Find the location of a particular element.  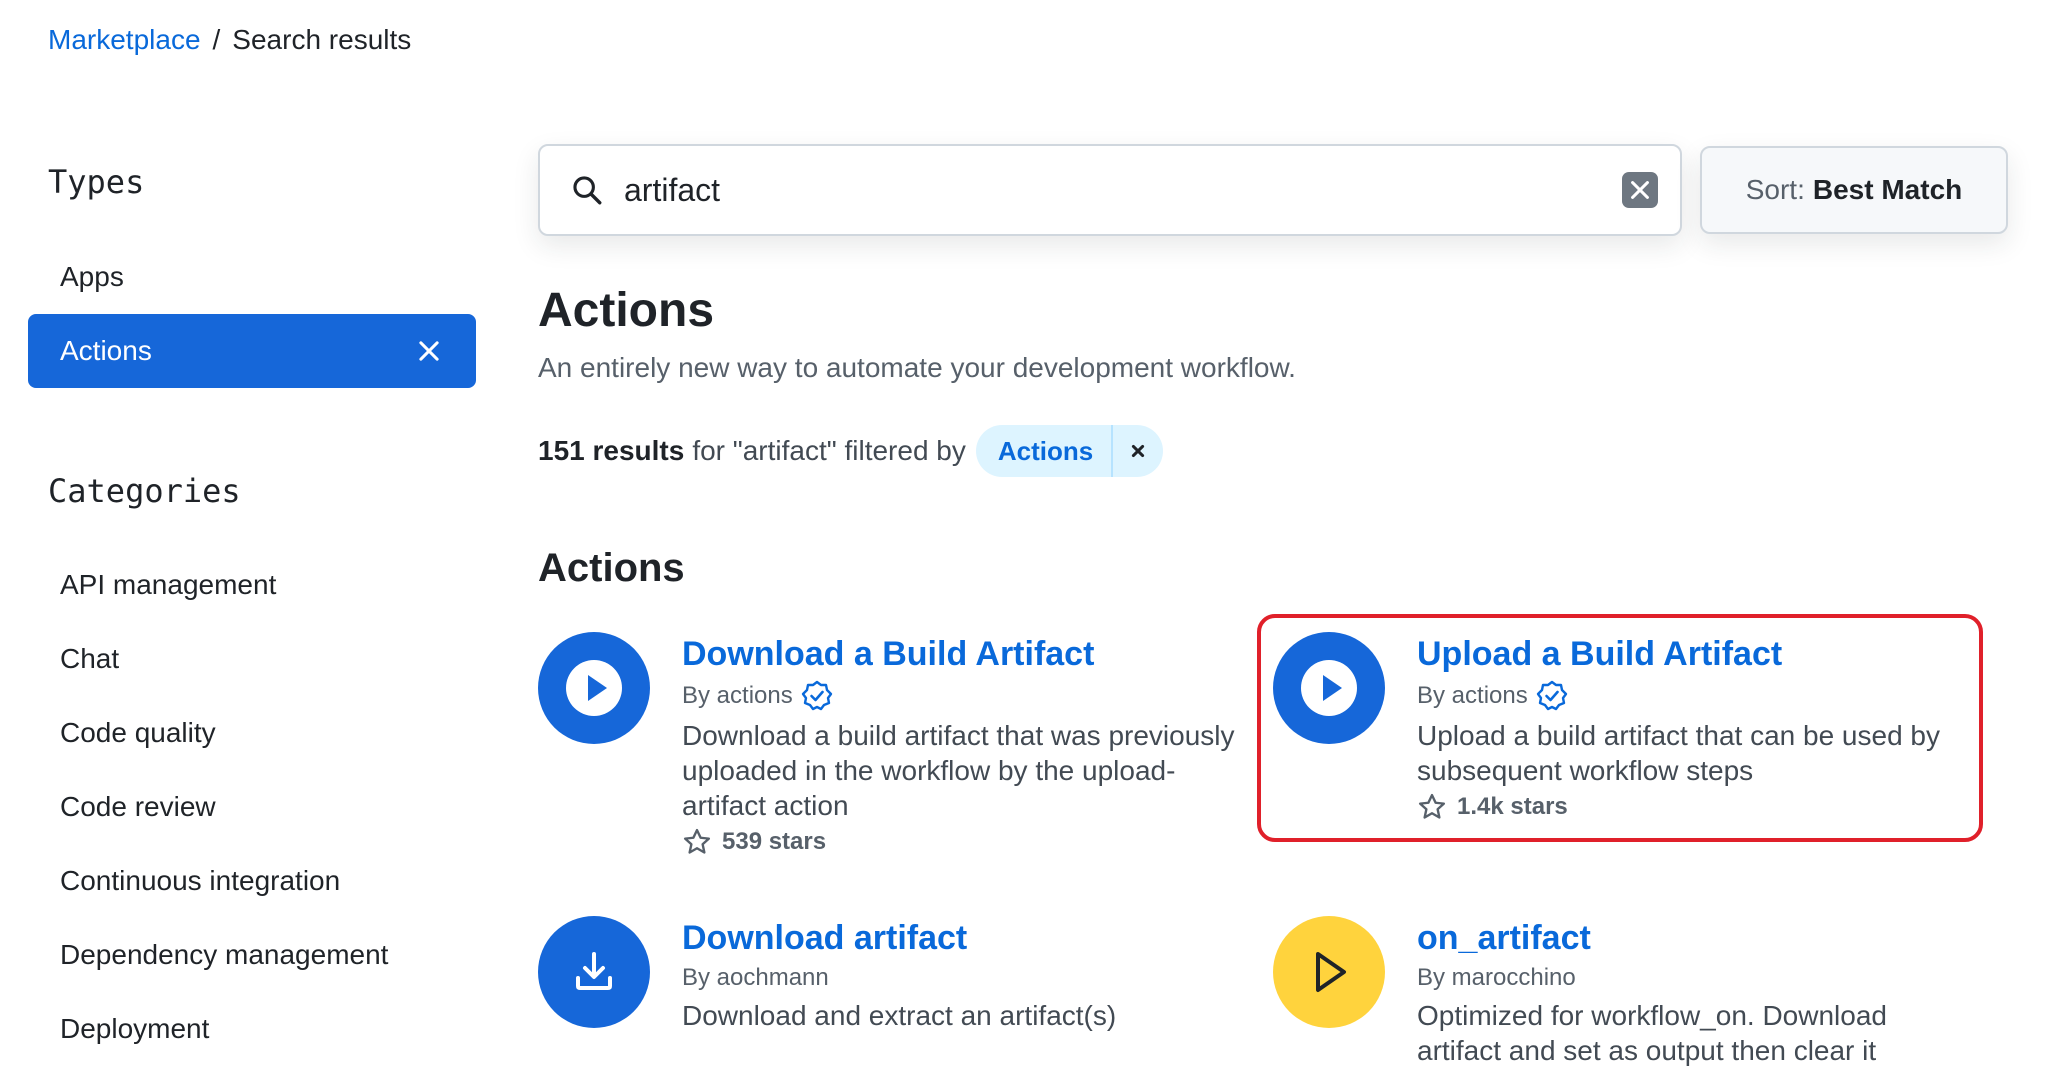

sidebar-item-label: Chat is located at coordinates (90, 658).